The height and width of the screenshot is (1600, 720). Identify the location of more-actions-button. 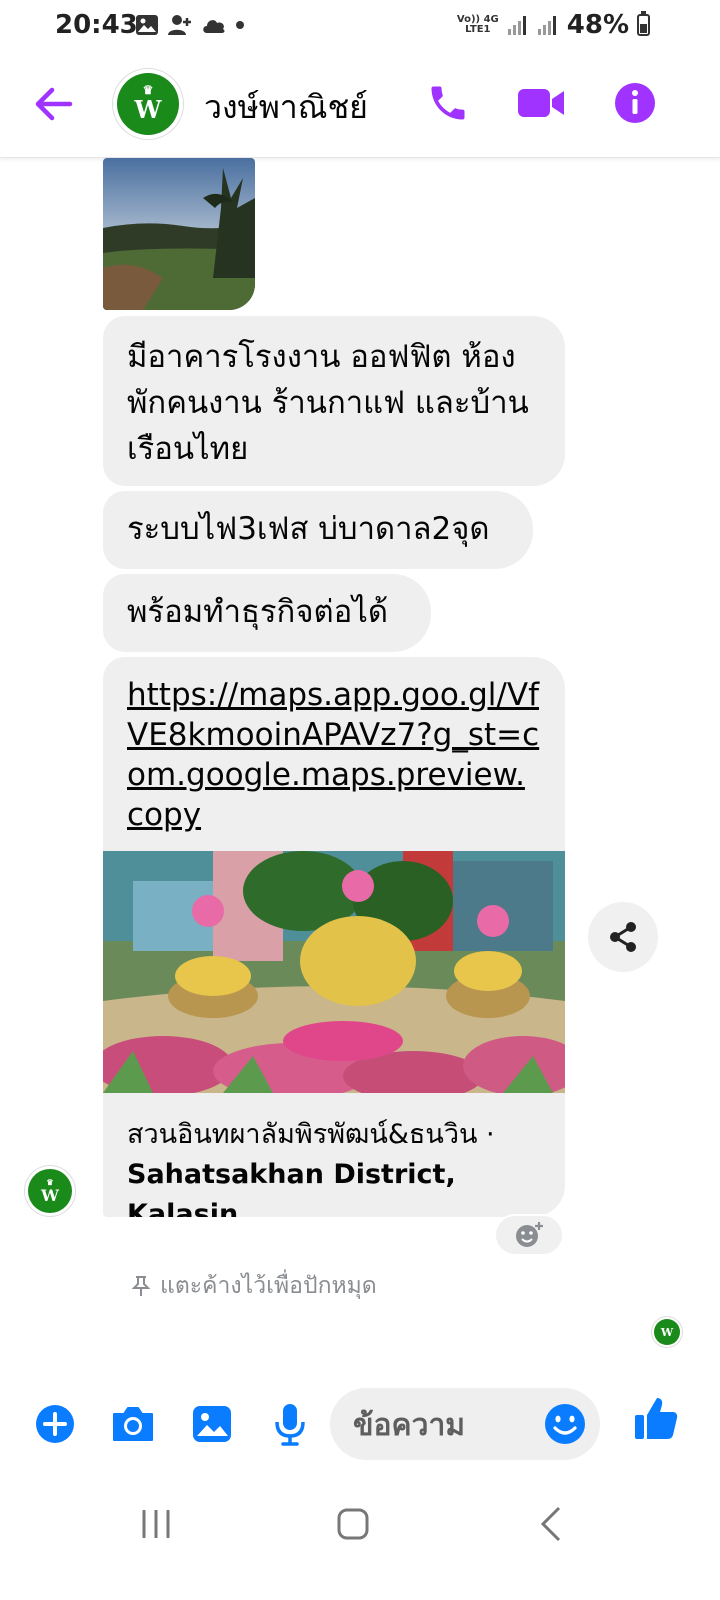
(55, 1424).